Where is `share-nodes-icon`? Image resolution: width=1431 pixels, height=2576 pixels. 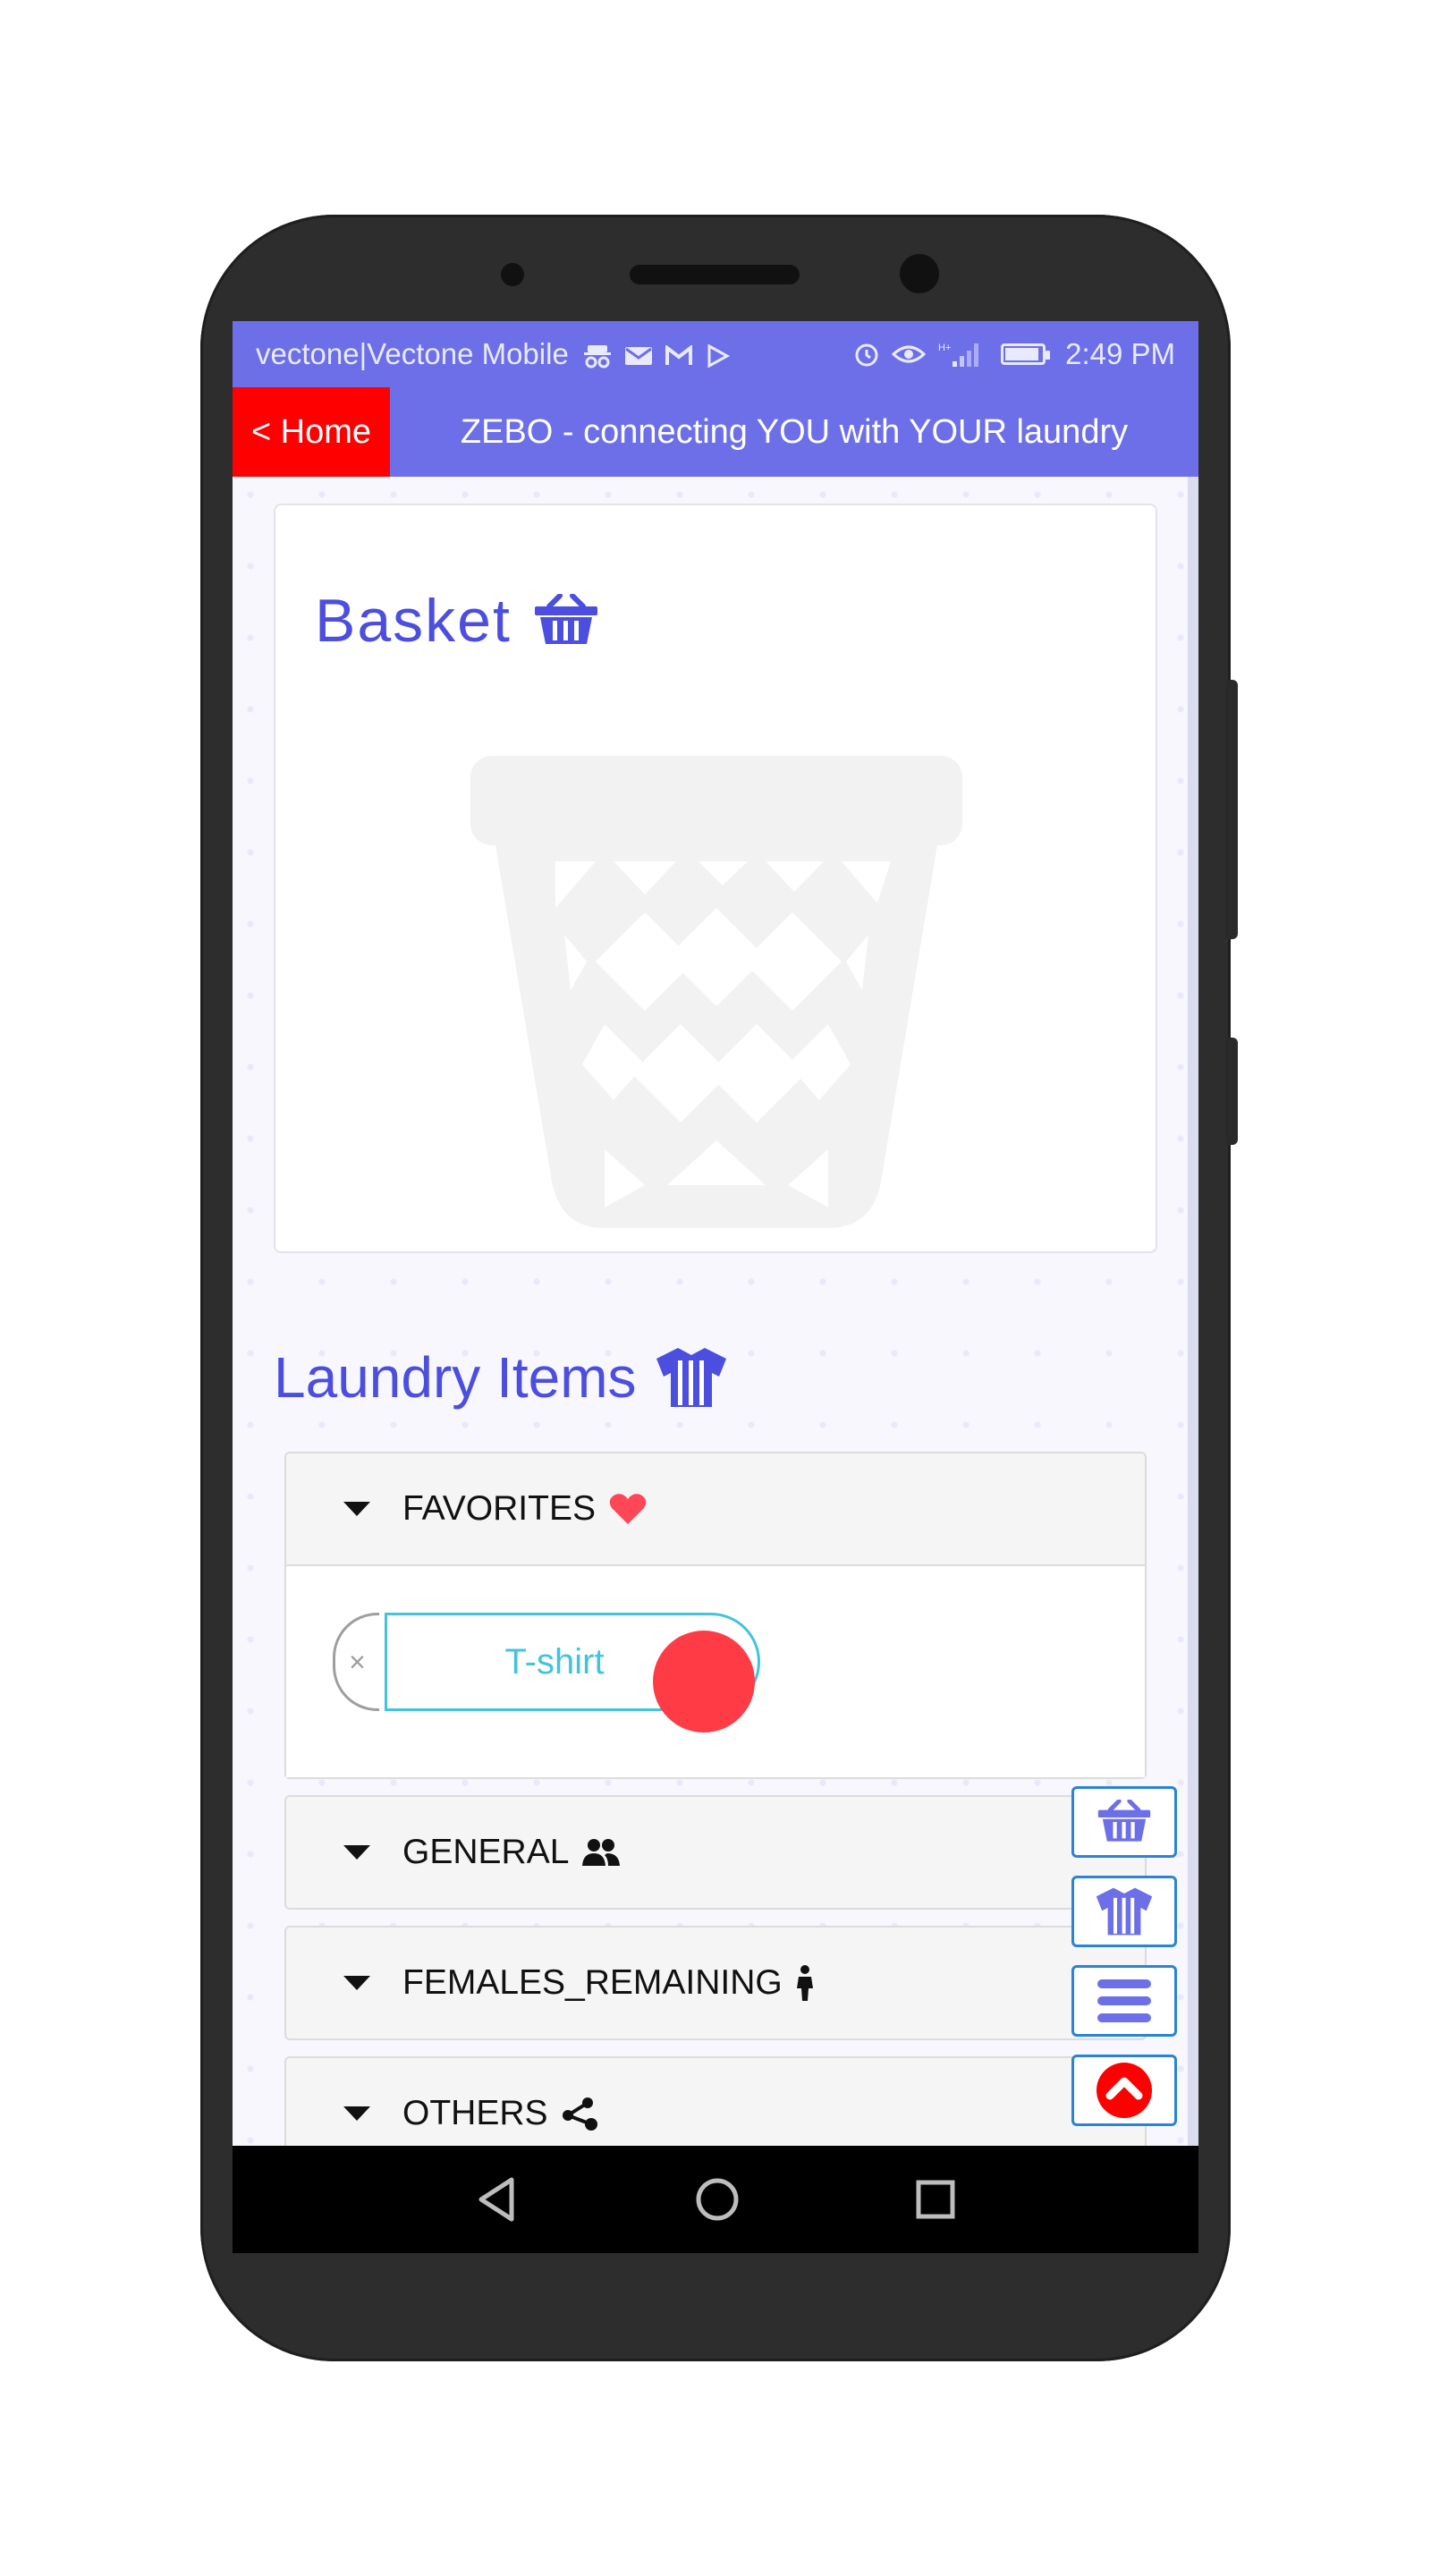 share-nodes-icon is located at coordinates (580, 2114).